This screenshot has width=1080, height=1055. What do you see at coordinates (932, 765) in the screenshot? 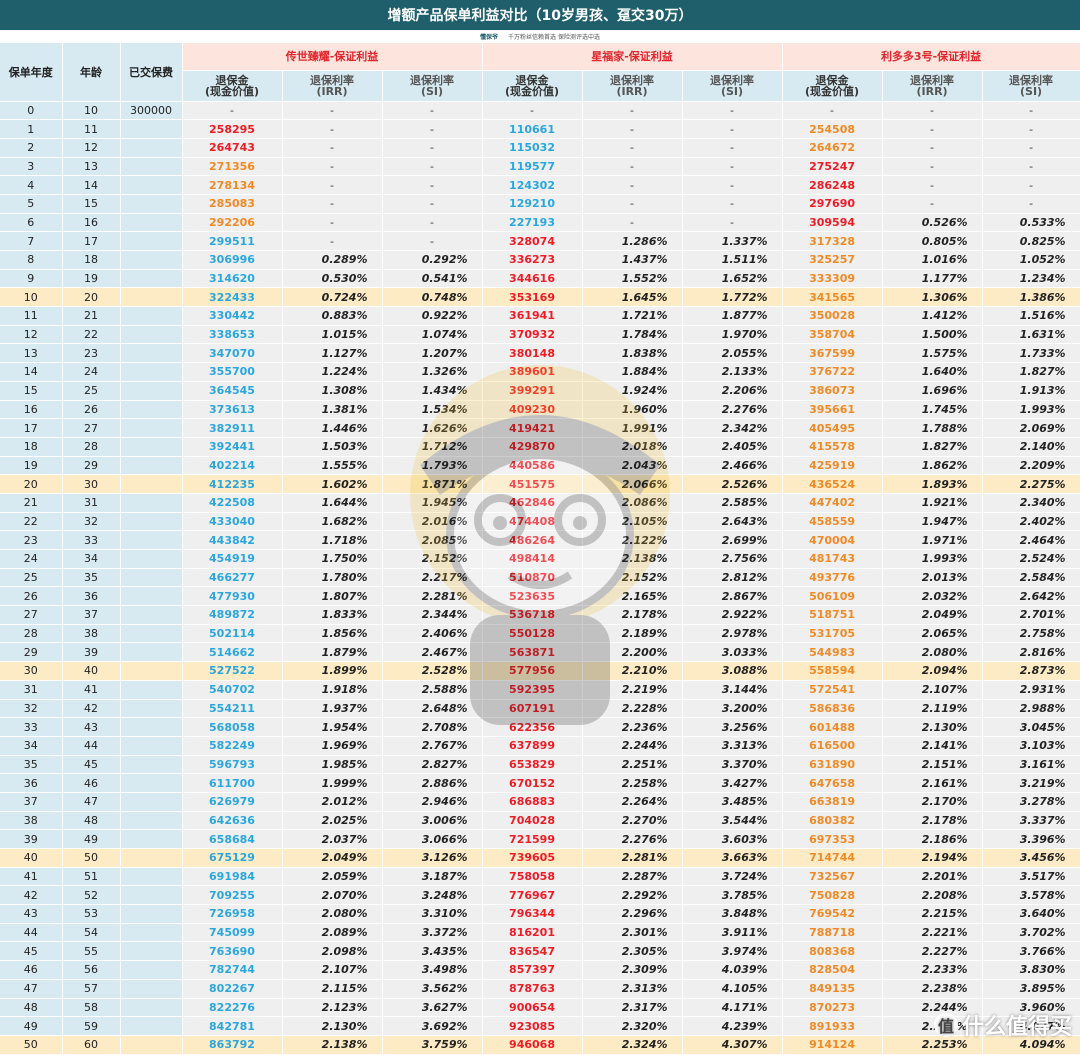
I see `cell-irr-p3: 2.151%` at bounding box center [932, 765].